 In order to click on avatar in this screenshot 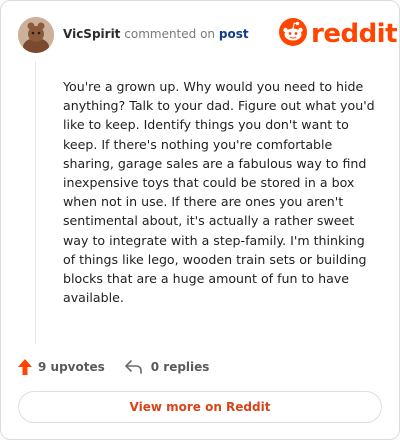, I will do `click(36, 35)`.